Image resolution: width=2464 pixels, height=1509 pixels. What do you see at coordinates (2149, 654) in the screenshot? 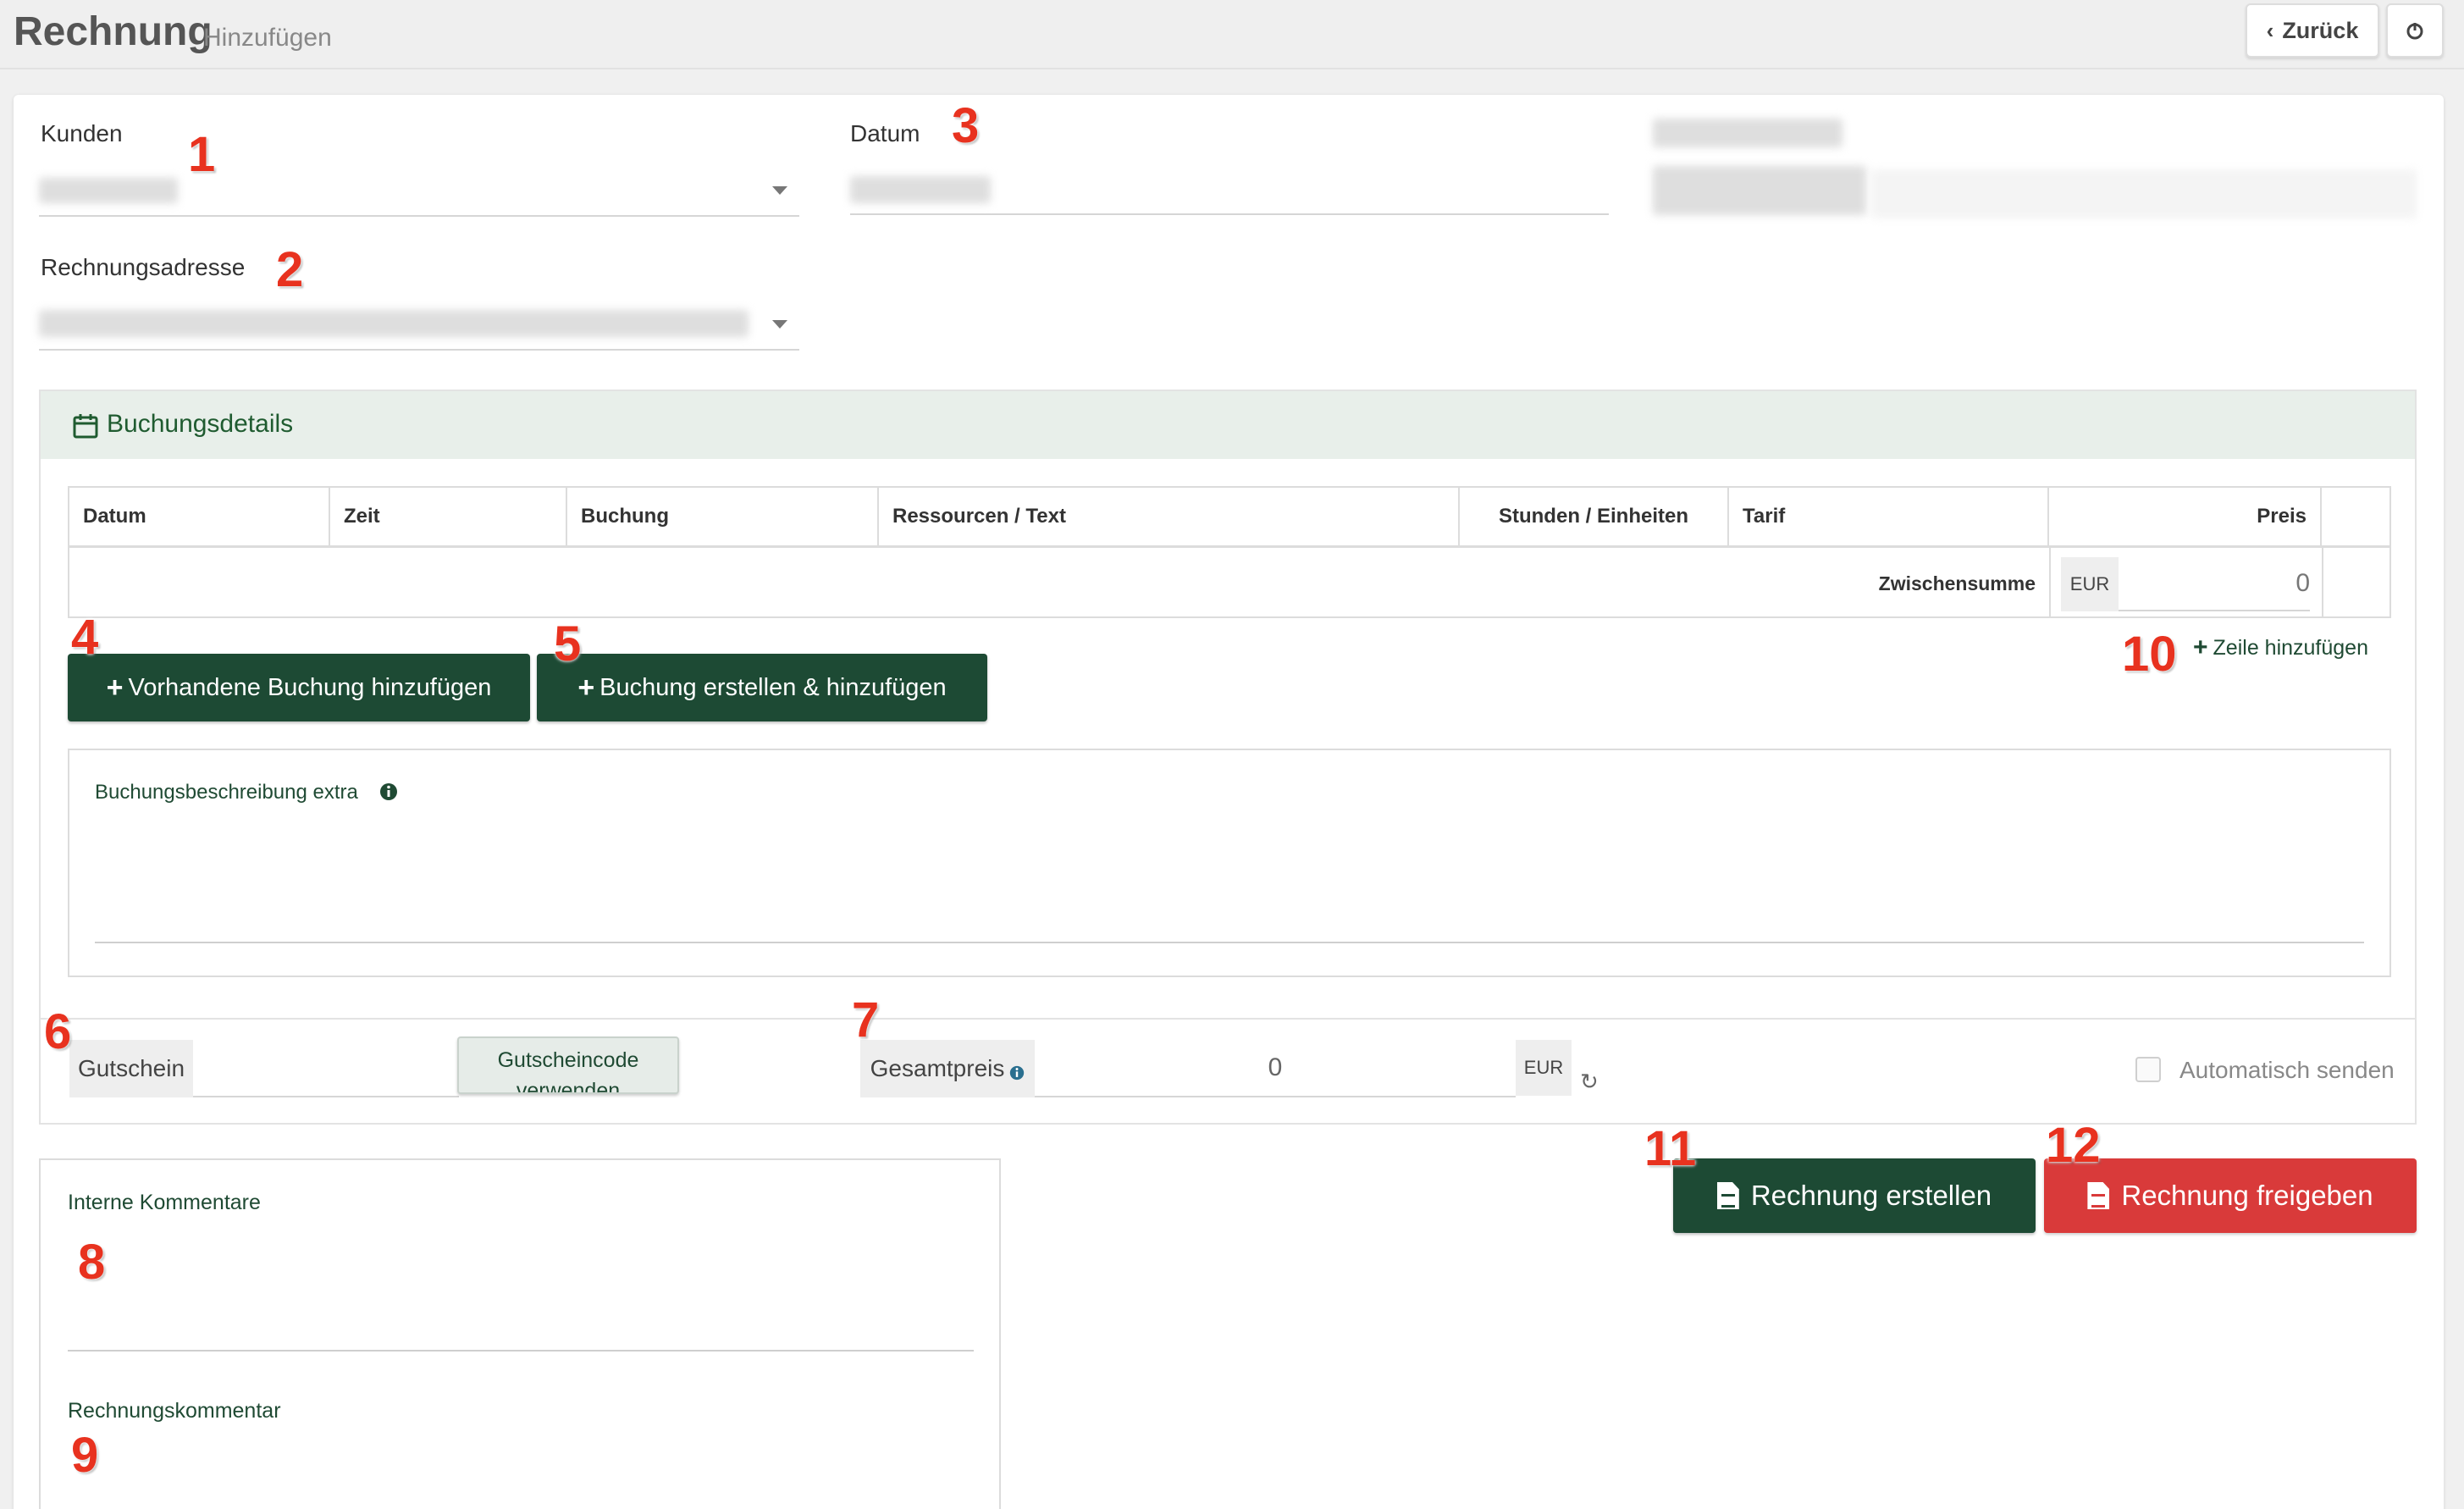
I see `annotation-10: 10` at bounding box center [2149, 654].